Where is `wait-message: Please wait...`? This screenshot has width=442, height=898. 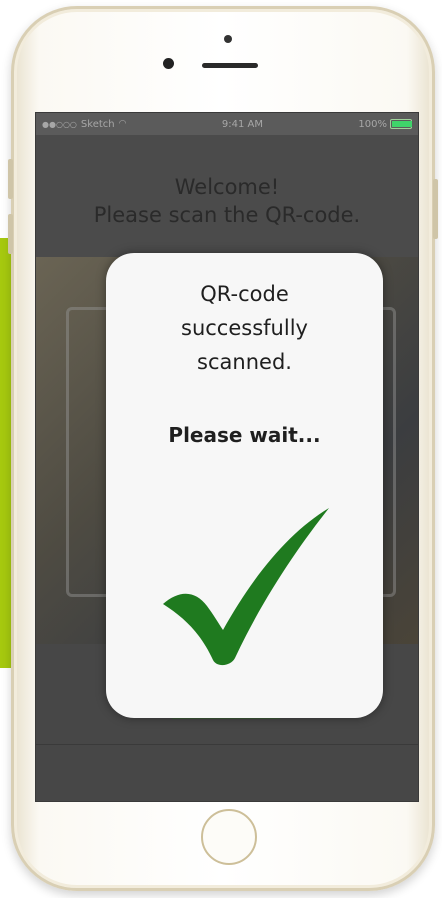 wait-message: Please wait... is located at coordinates (244, 435).